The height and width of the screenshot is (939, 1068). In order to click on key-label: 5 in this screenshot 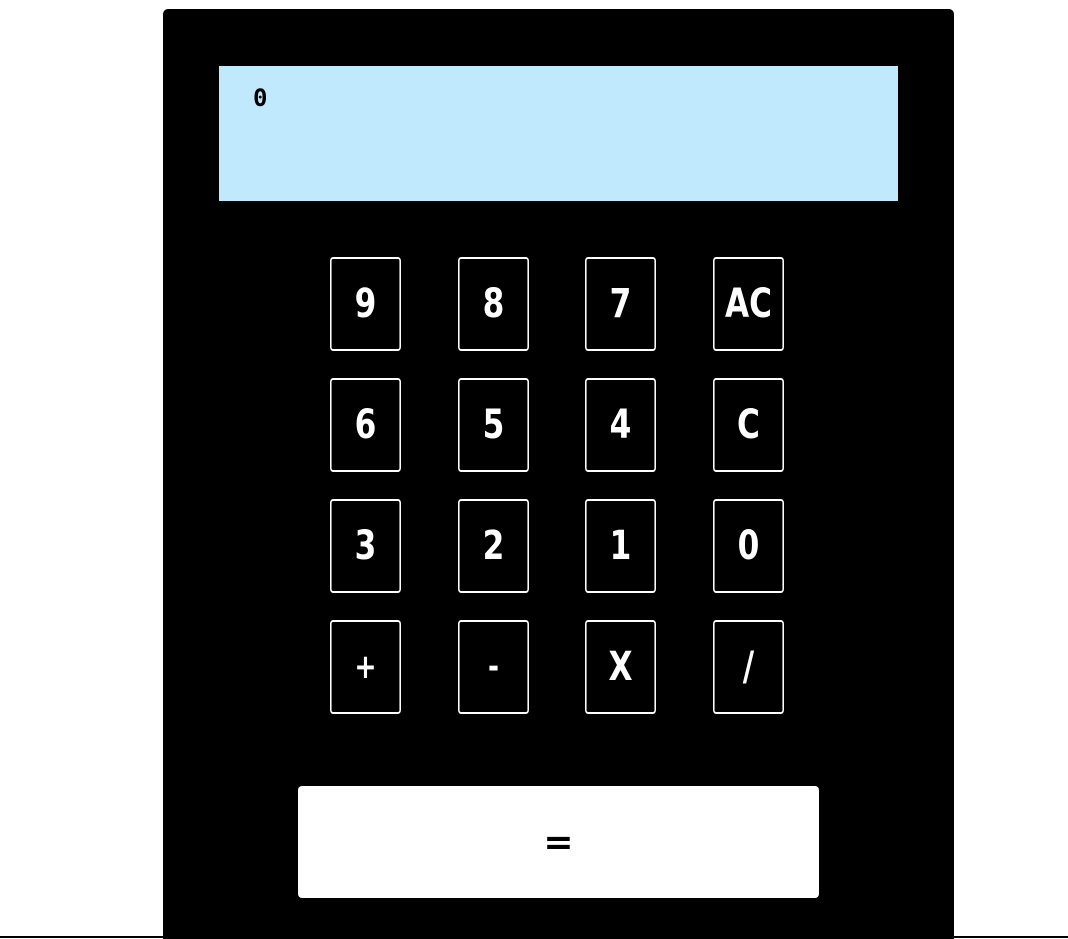, I will do `click(493, 425)`.